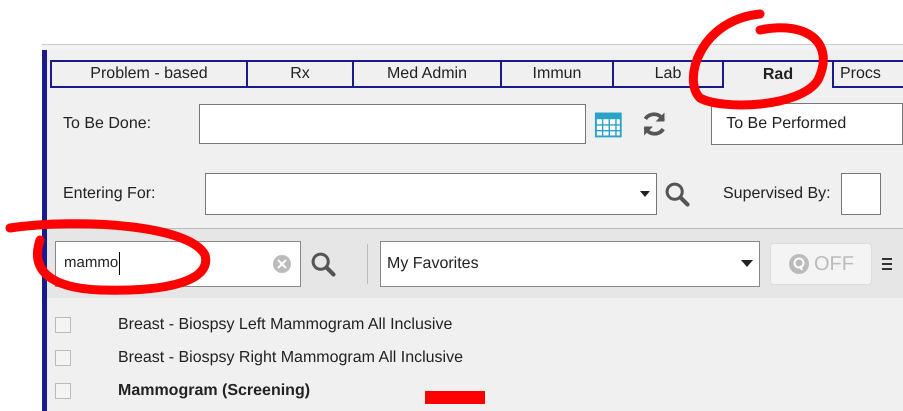 This screenshot has height=411, width=903. I want to click on entering-for-combobox, so click(431, 194).